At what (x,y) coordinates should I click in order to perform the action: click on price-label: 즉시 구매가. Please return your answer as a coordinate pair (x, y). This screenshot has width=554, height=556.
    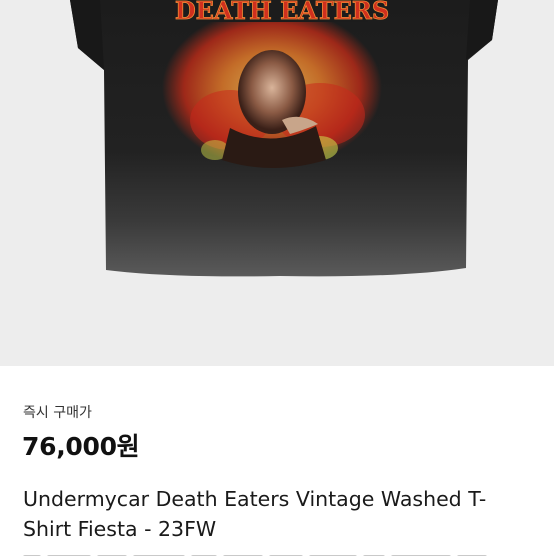
    Looking at the image, I should click on (57, 413).